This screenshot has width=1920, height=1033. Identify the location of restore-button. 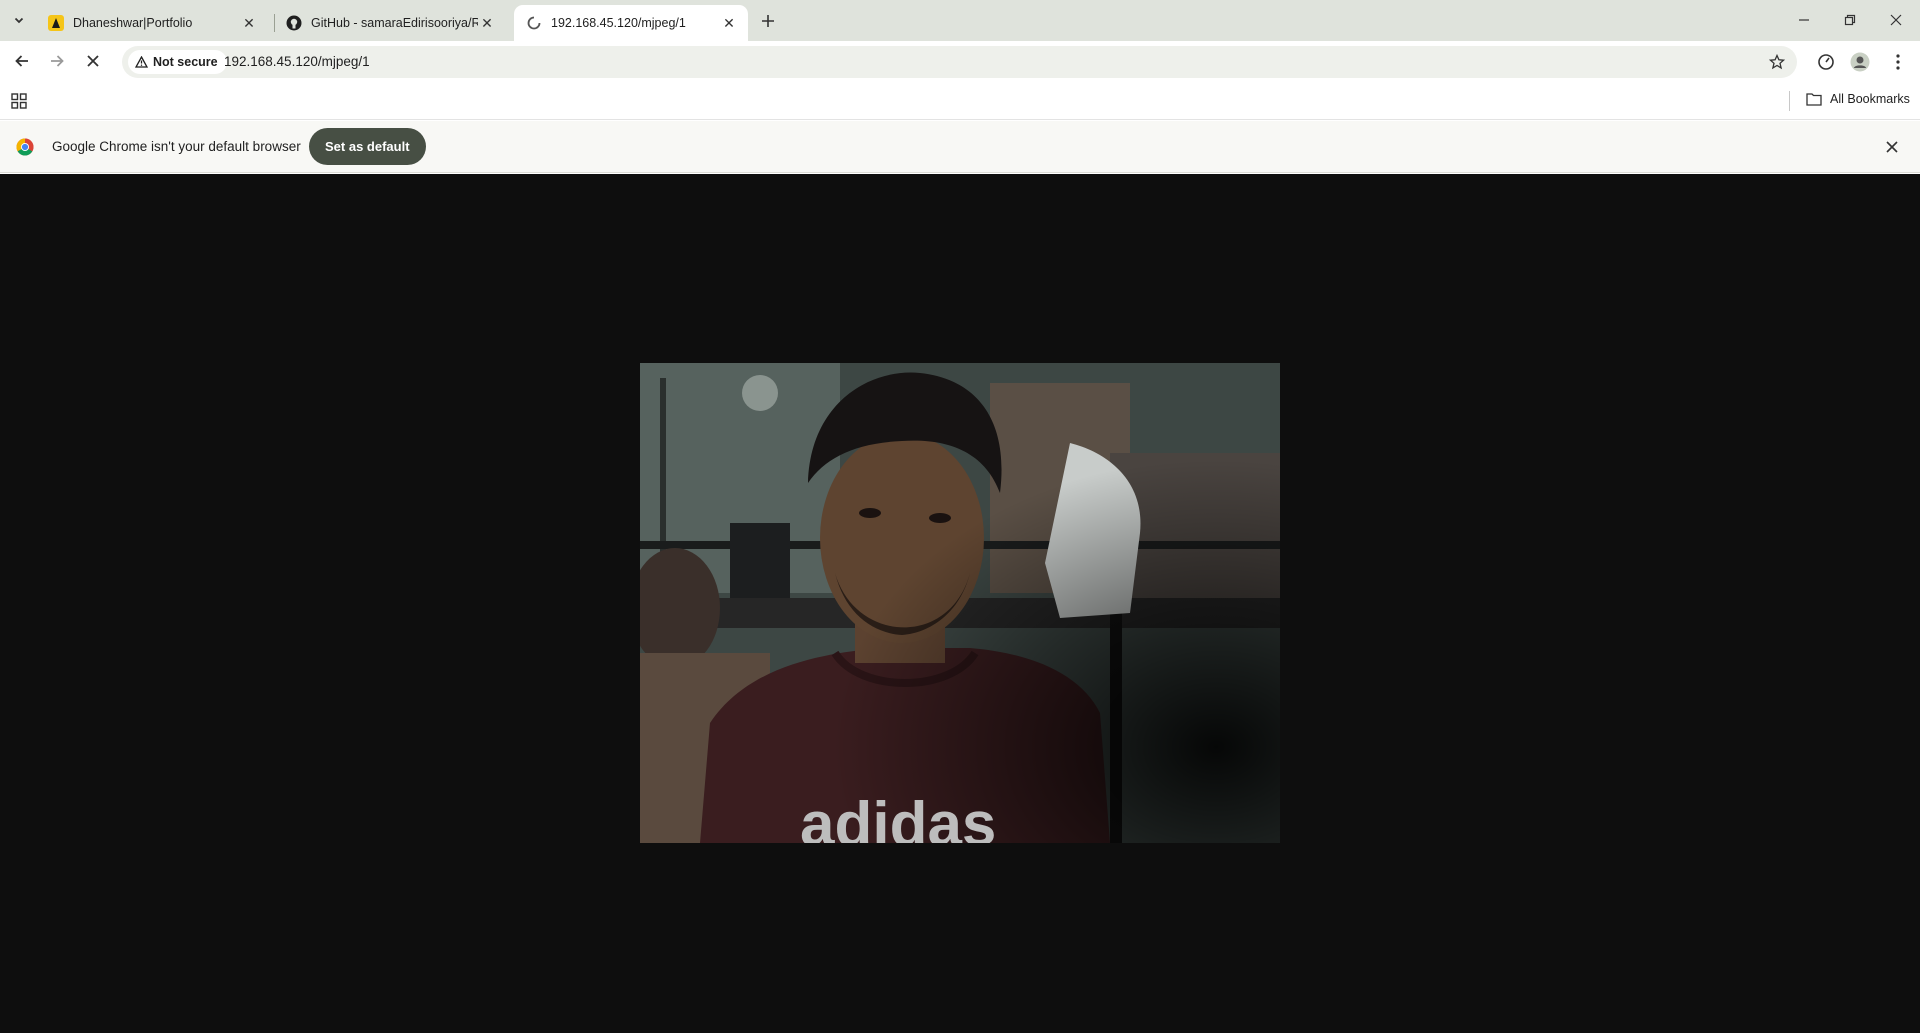
(1850, 20).